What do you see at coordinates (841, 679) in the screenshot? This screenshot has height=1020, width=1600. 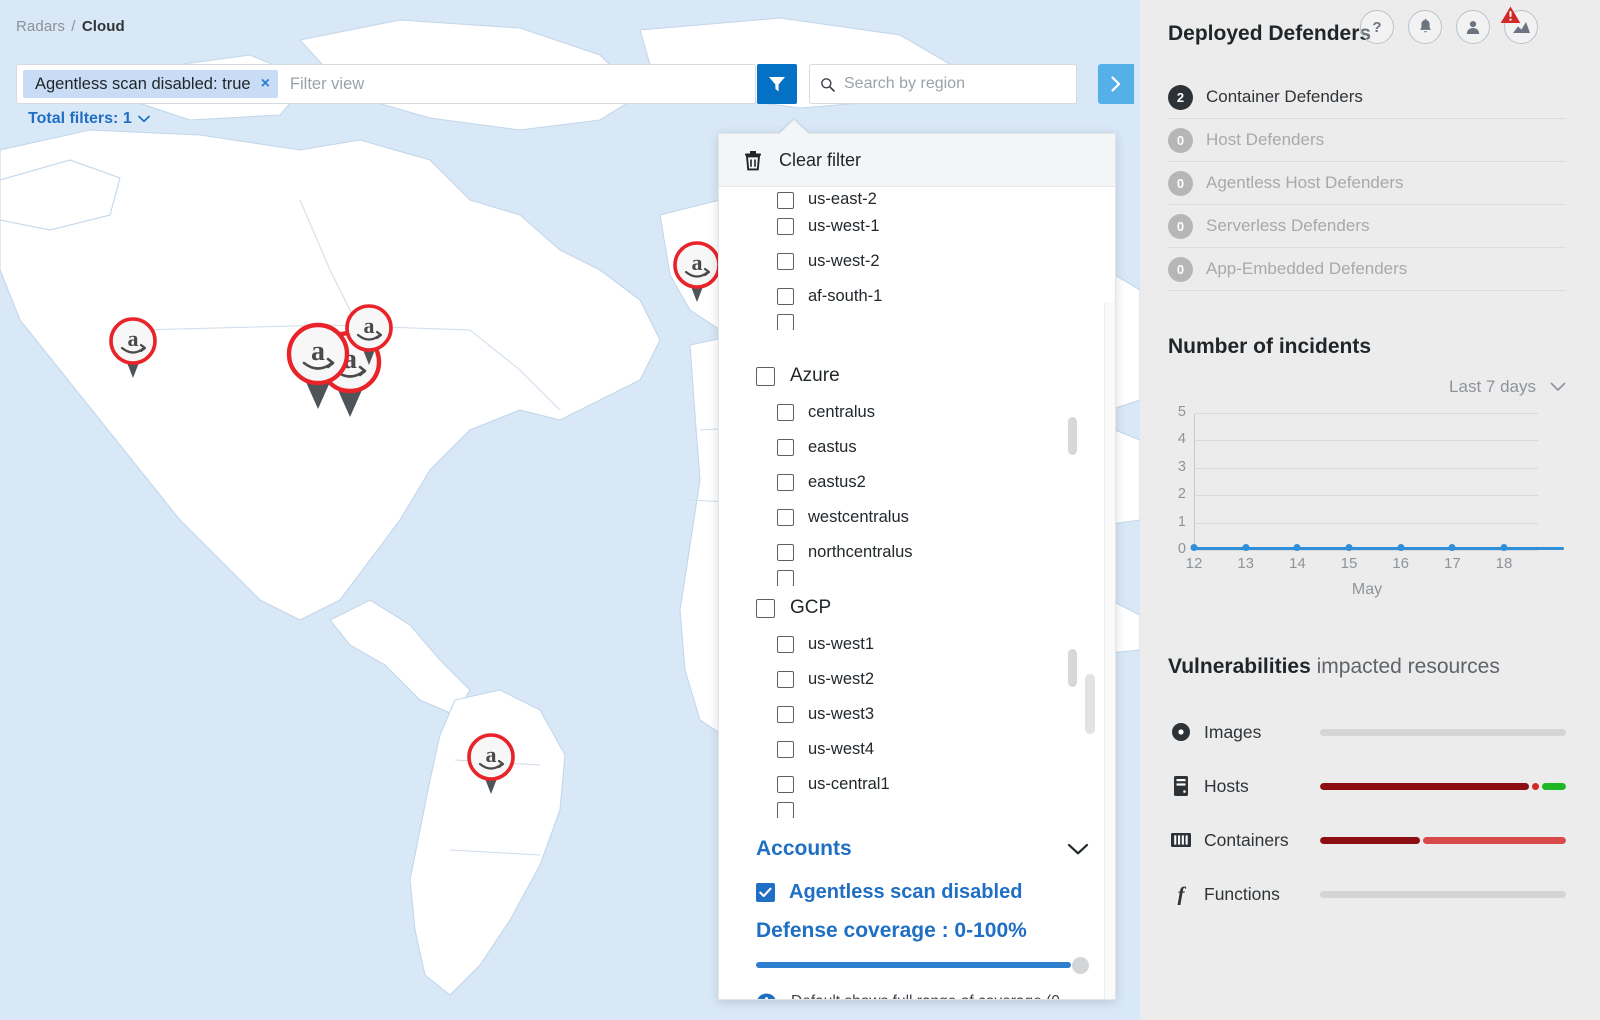 I see `region-label: us-west2` at bounding box center [841, 679].